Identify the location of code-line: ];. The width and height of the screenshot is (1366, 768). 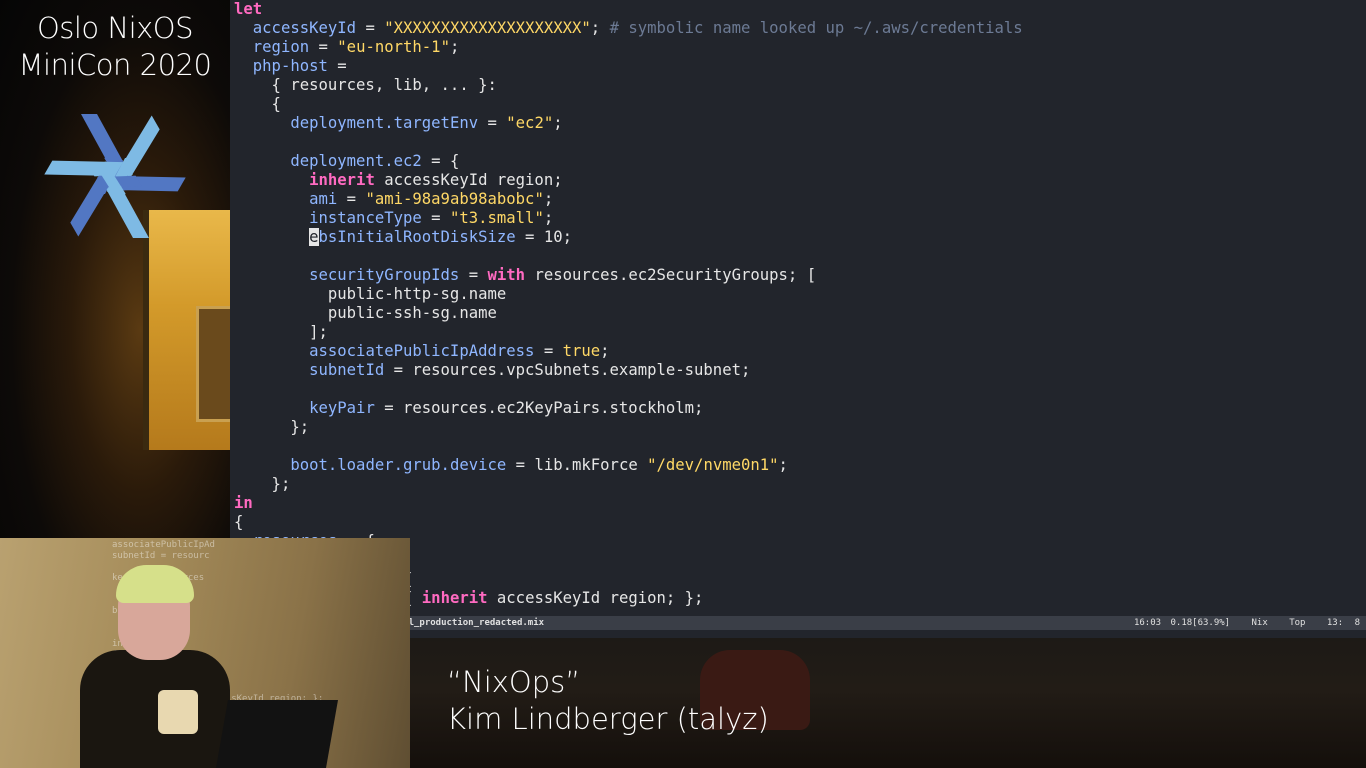
(628, 332).